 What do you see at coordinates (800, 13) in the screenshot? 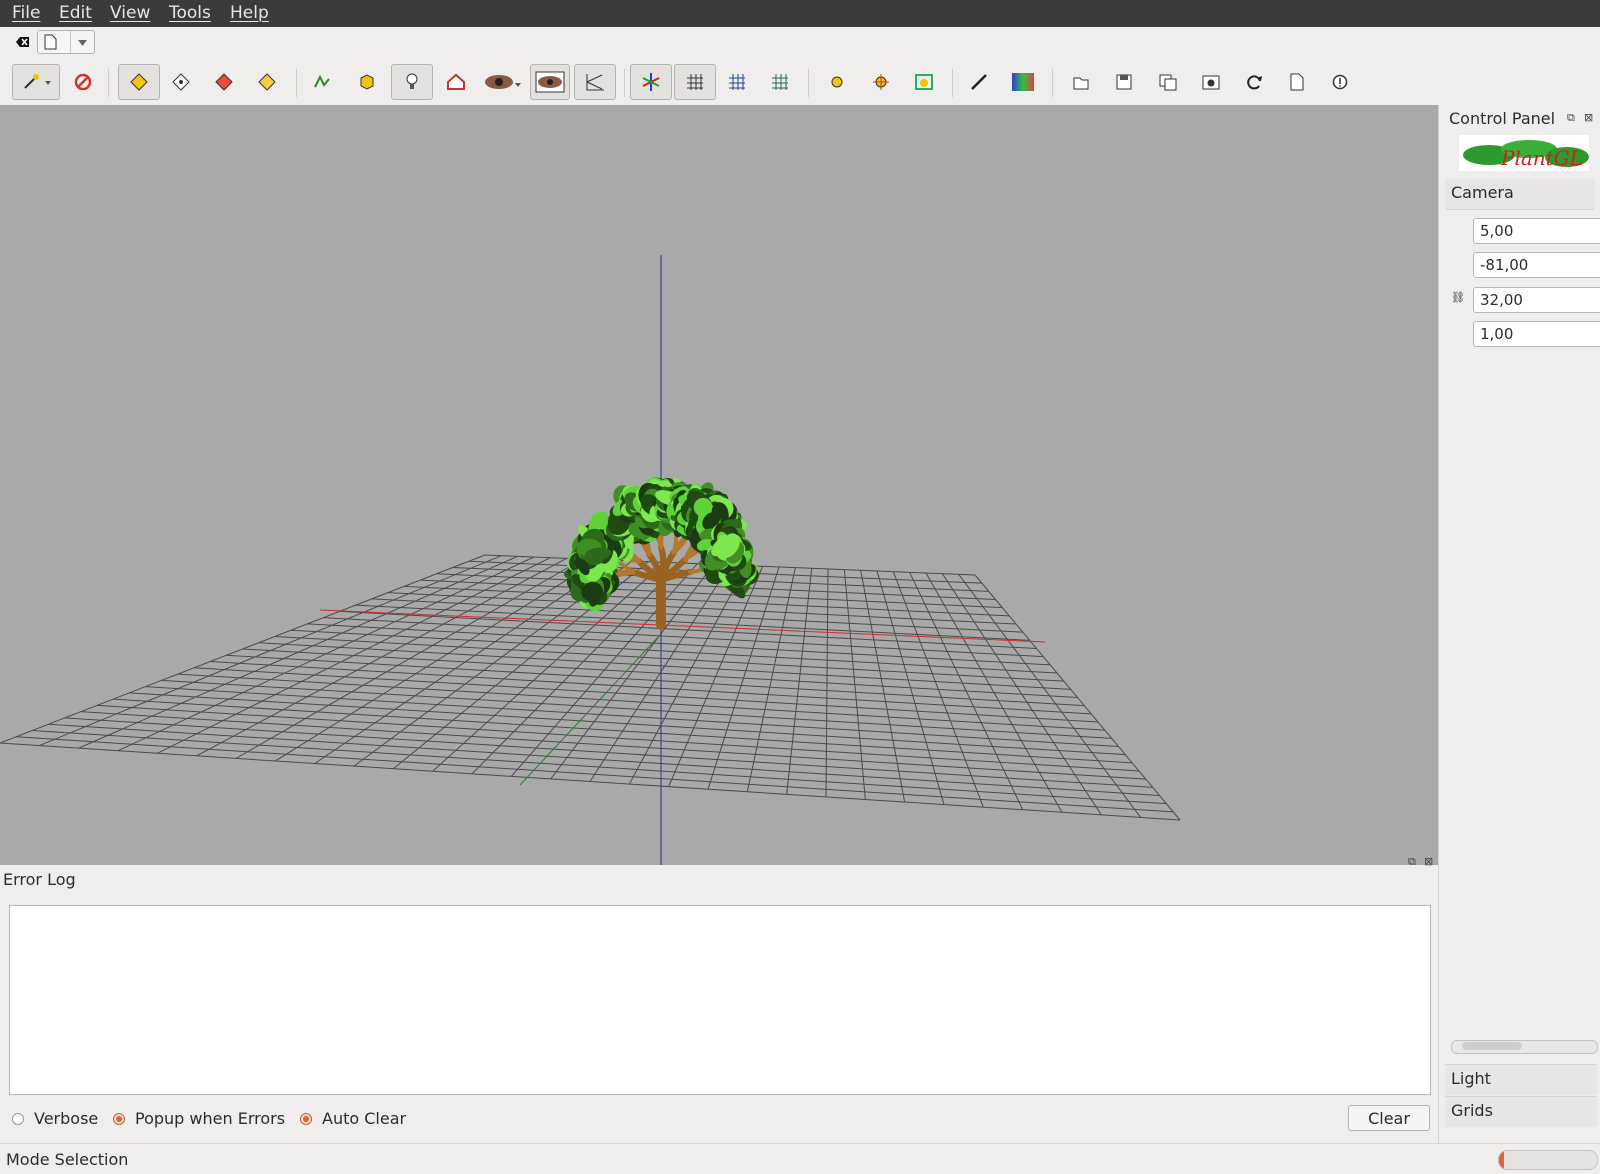
I see `menu-bar: File Edit View Tools Help` at bounding box center [800, 13].